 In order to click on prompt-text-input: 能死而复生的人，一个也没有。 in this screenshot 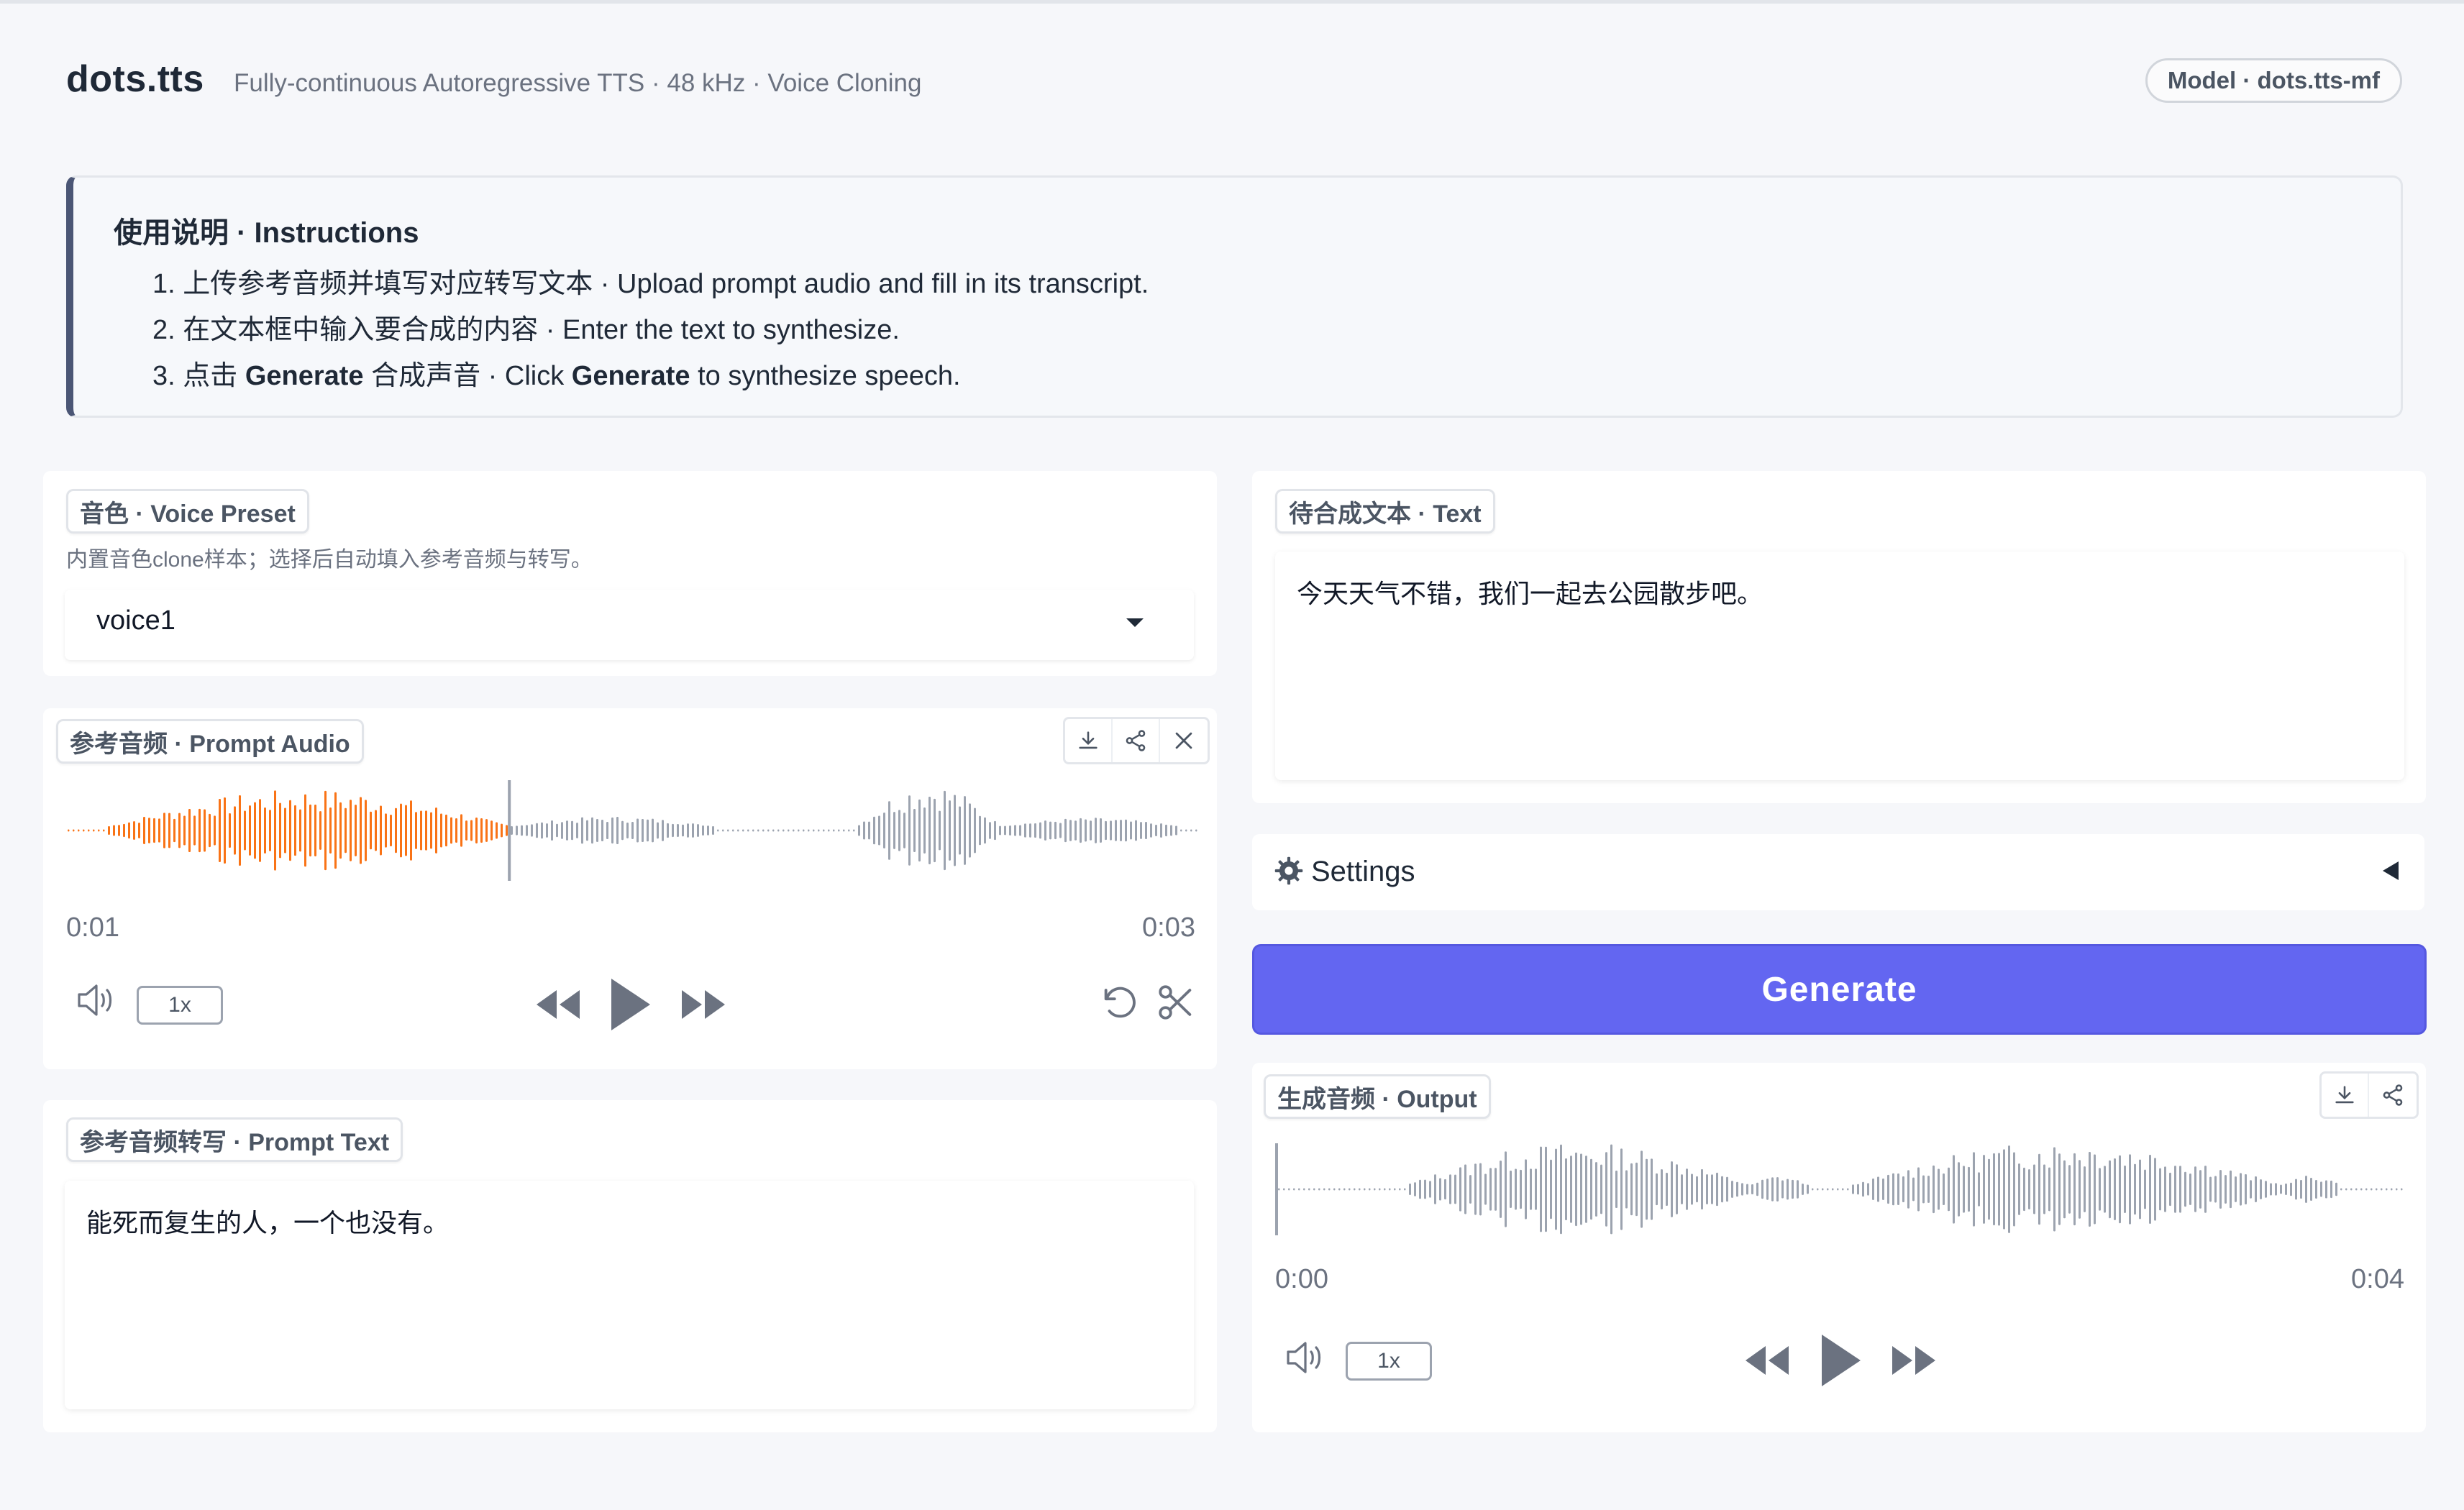, I will do `click(629, 1295)`.